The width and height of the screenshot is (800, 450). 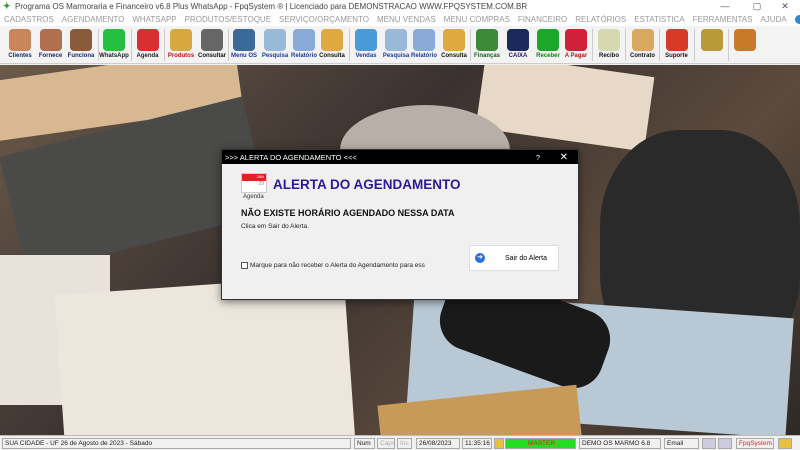 I want to click on email-icon, so click(x=797, y=19).